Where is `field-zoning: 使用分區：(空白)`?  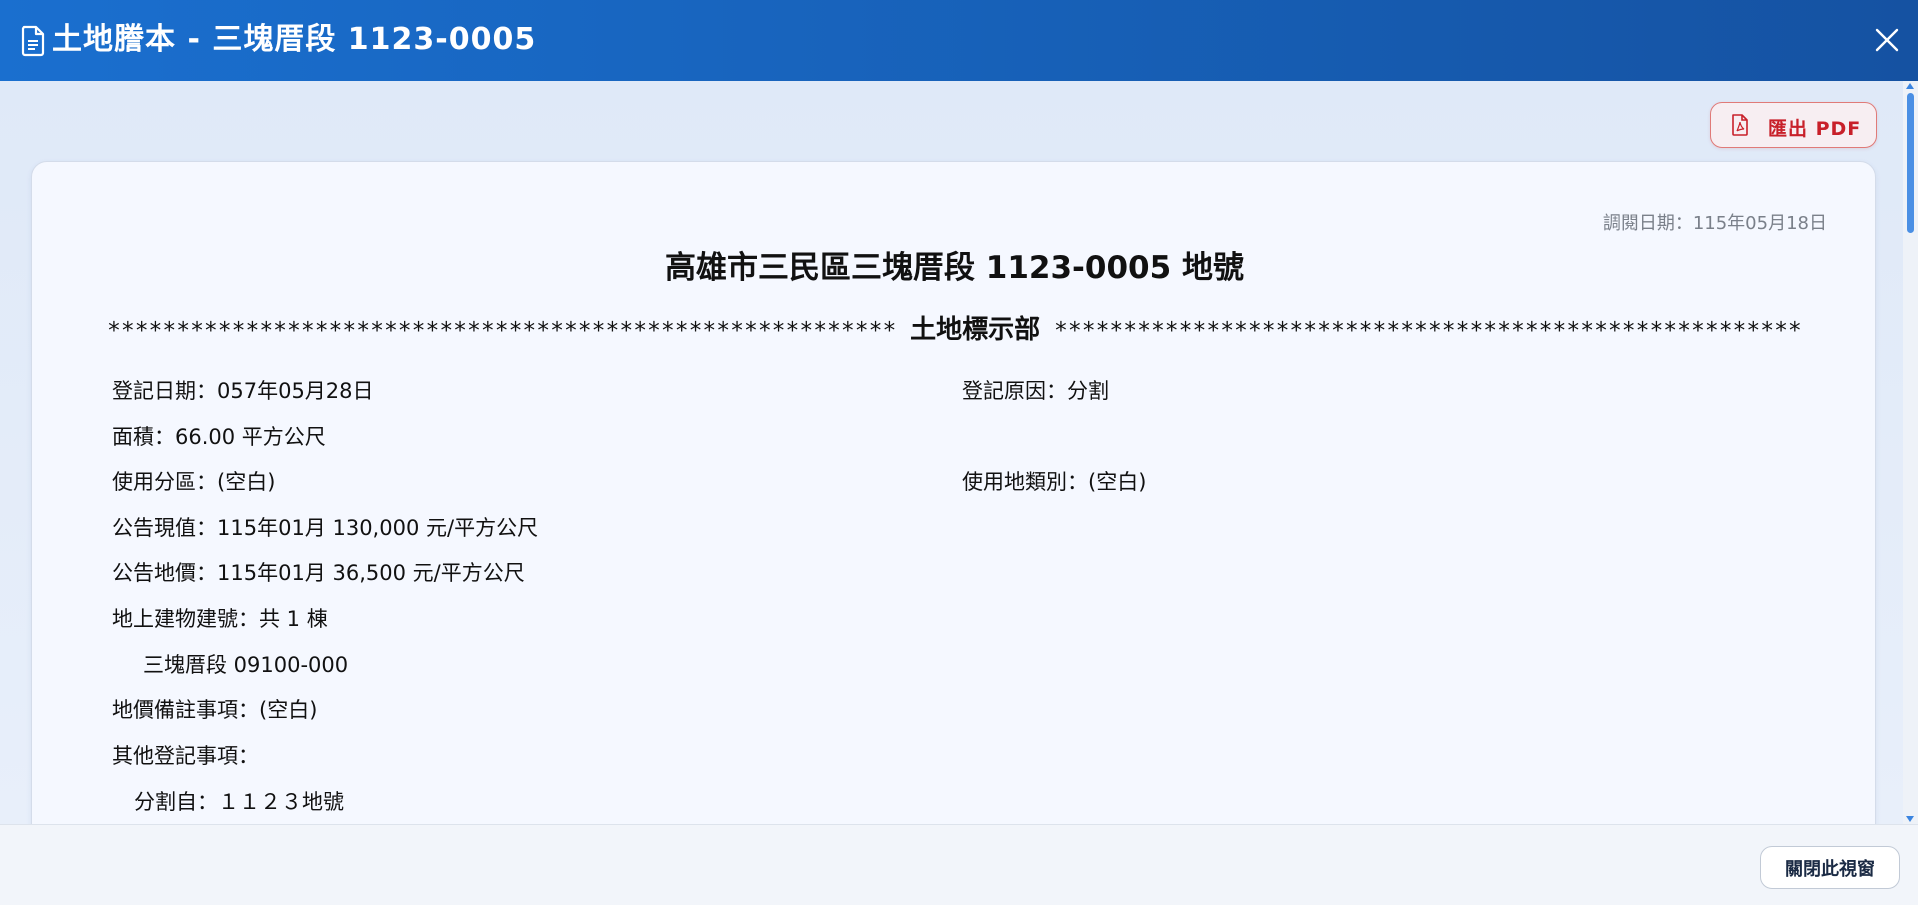
field-zoning: 使用分區：(空白) is located at coordinates (194, 482).